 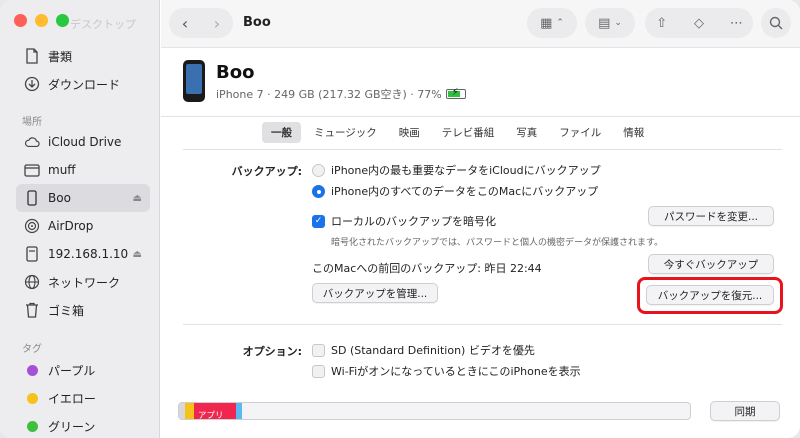 I want to click on tab-movies: 映画, so click(x=409, y=132).